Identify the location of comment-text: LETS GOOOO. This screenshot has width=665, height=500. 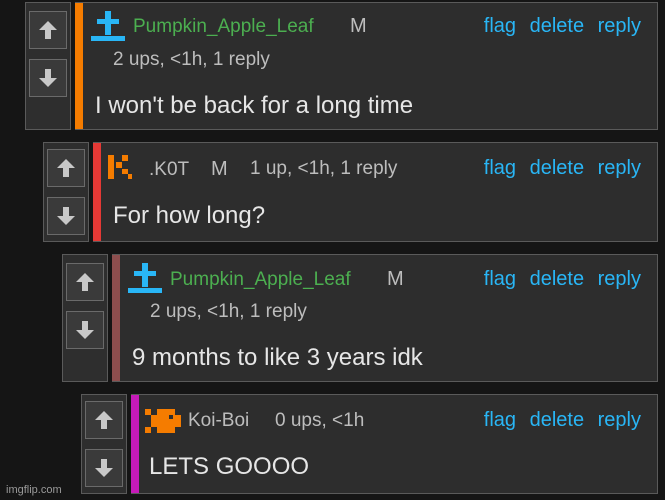
(229, 466).